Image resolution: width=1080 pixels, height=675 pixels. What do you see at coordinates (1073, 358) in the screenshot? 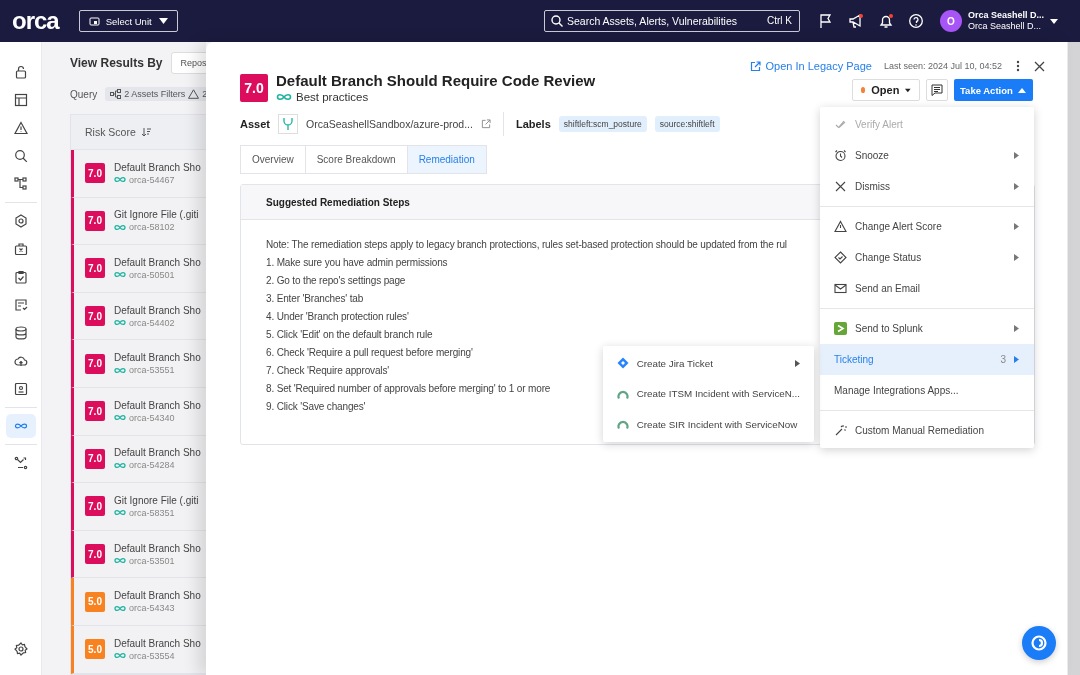
I see `scrollbar` at bounding box center [1073, 358].